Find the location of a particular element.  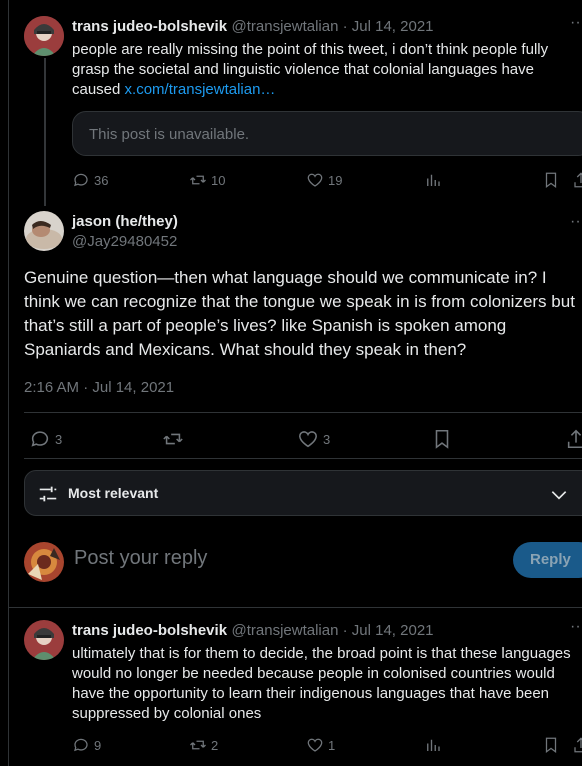

author-handle: @Jay29480452 is located at coordinates (124, 241).